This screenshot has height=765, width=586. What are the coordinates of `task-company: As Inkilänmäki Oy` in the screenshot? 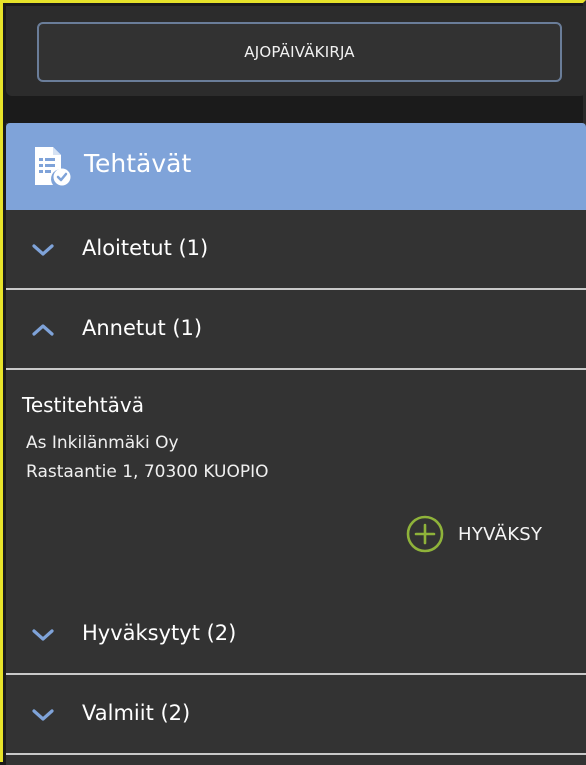 It's located at (102, 443).